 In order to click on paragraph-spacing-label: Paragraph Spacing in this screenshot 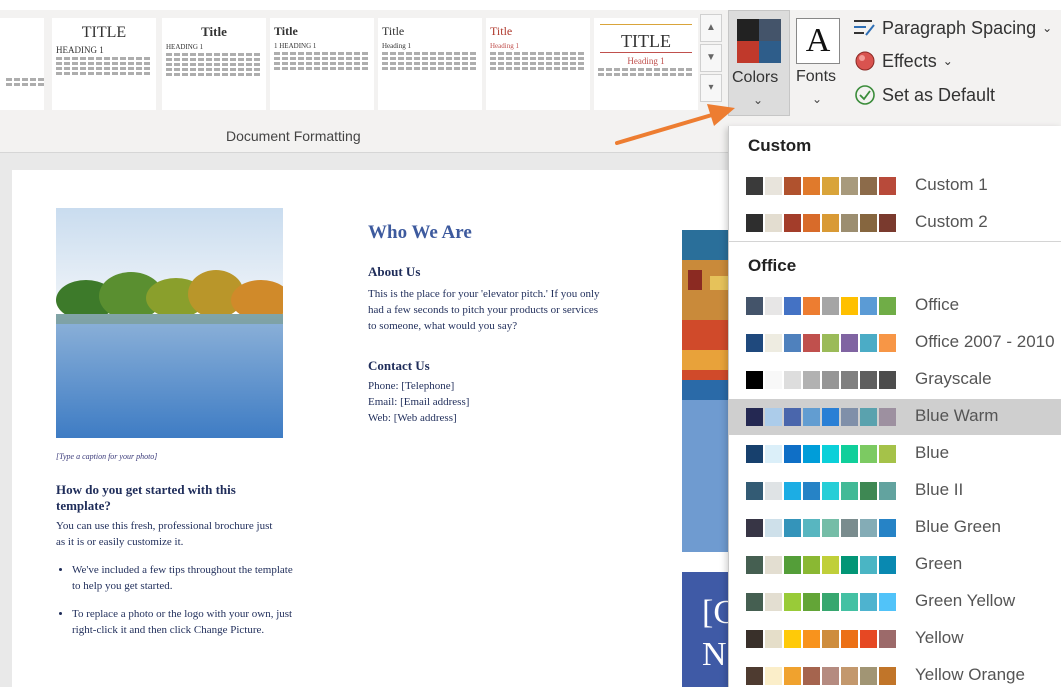, I will do `click(959, 27)`.